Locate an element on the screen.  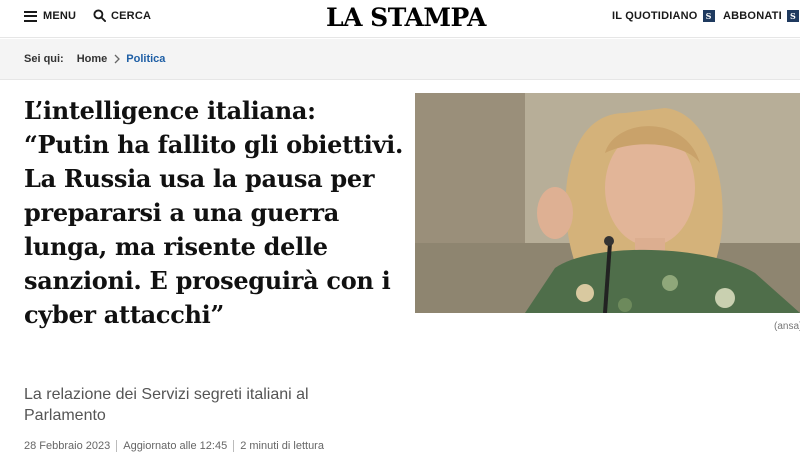
breadcrumb: Sei qui: Home Politica is located at coordinates (94, 59).